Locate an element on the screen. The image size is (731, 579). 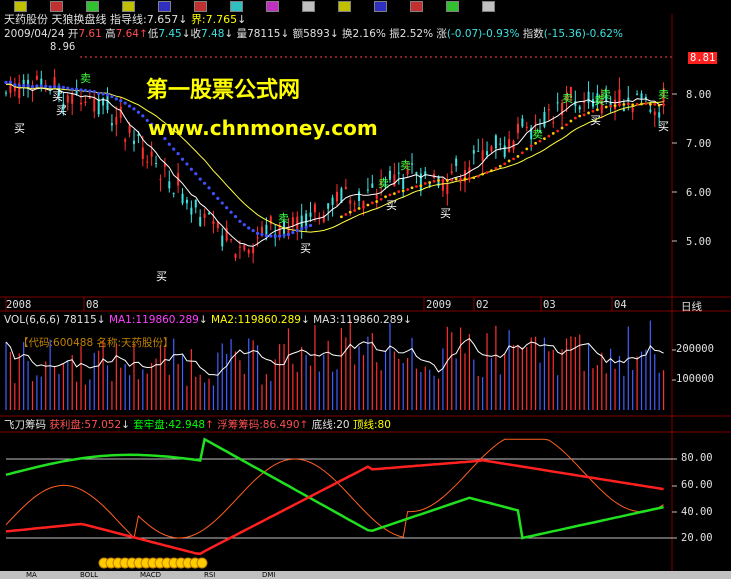
jie-label: 界: is located at coordinates (198, 19).